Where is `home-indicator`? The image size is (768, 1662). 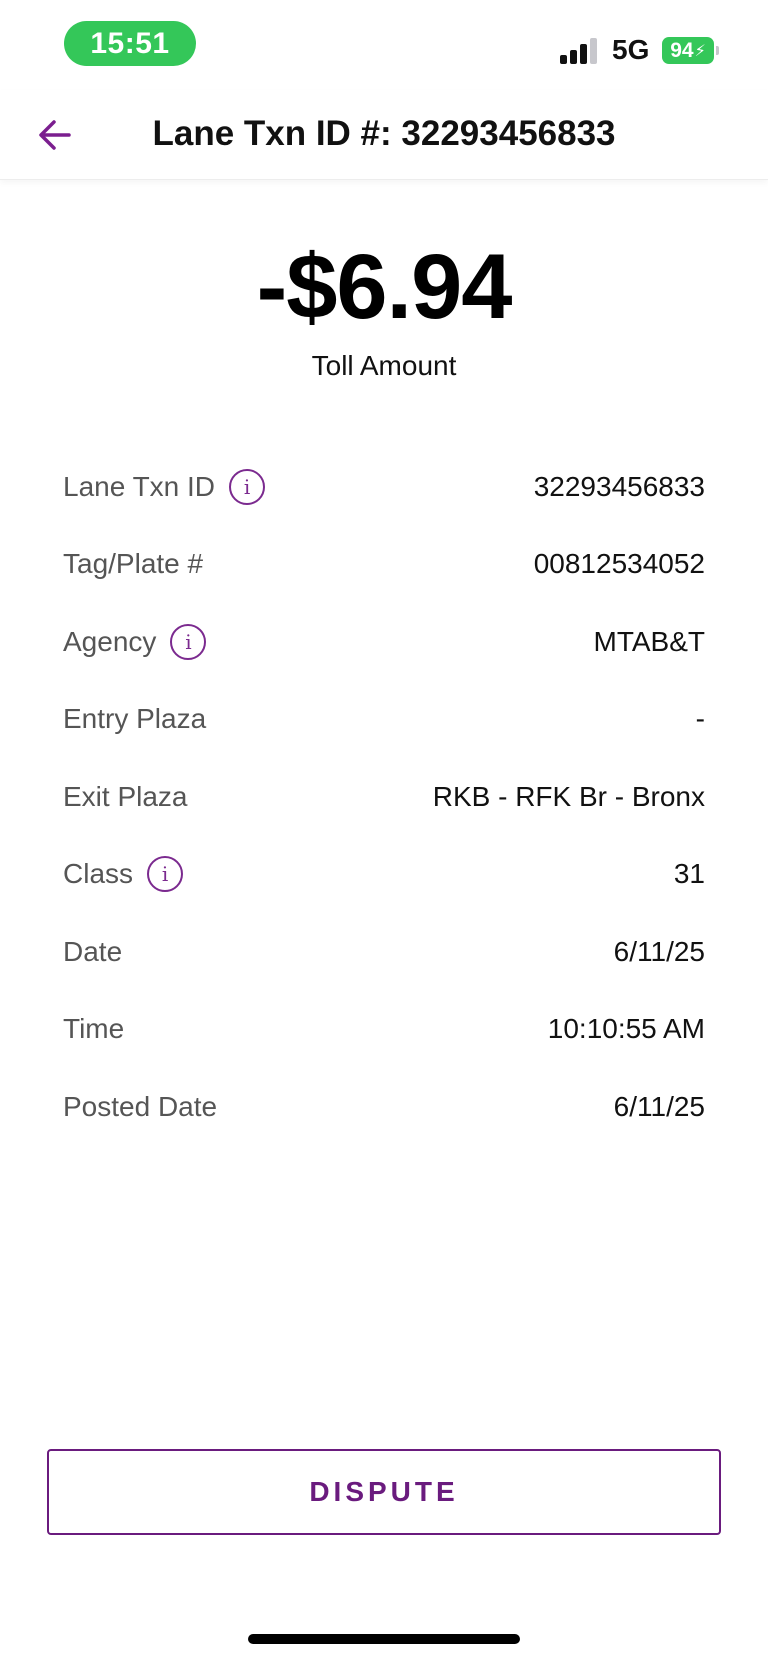 home-indicator is located at coordinates (384, 1639).